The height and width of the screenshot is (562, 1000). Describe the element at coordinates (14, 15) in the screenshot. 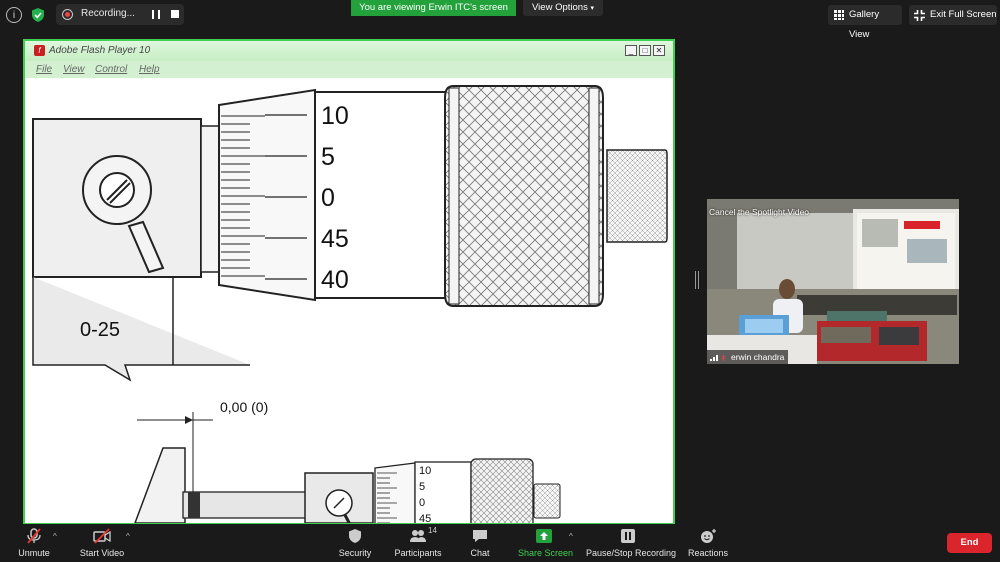

I see `info-icon: i` at that location.